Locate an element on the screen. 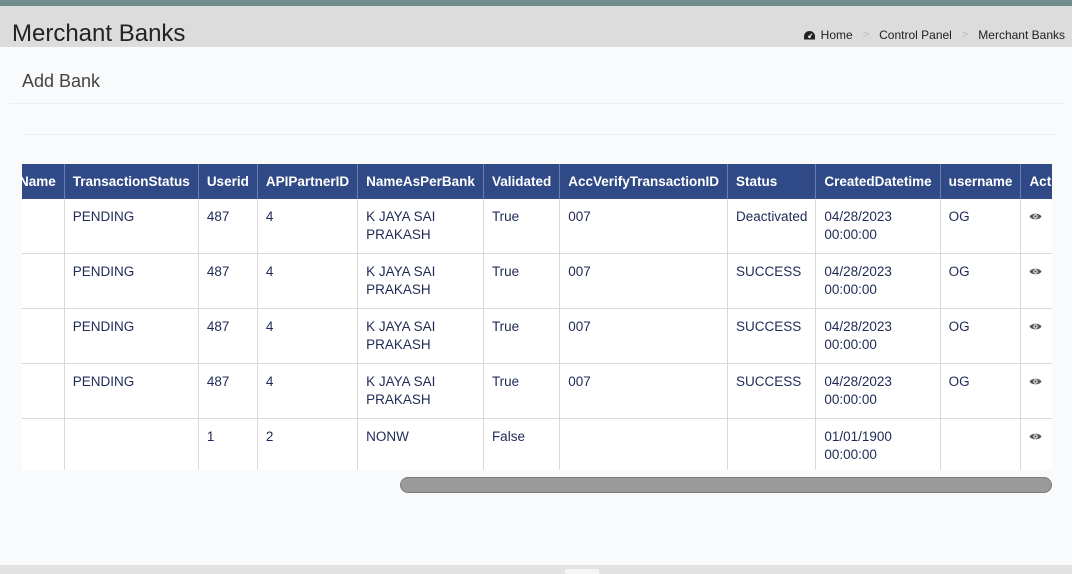 The width and height of the screenshot is (1072, 574). breadcrumb-current: Merchant Banks is located at coordinates (1021, 35).